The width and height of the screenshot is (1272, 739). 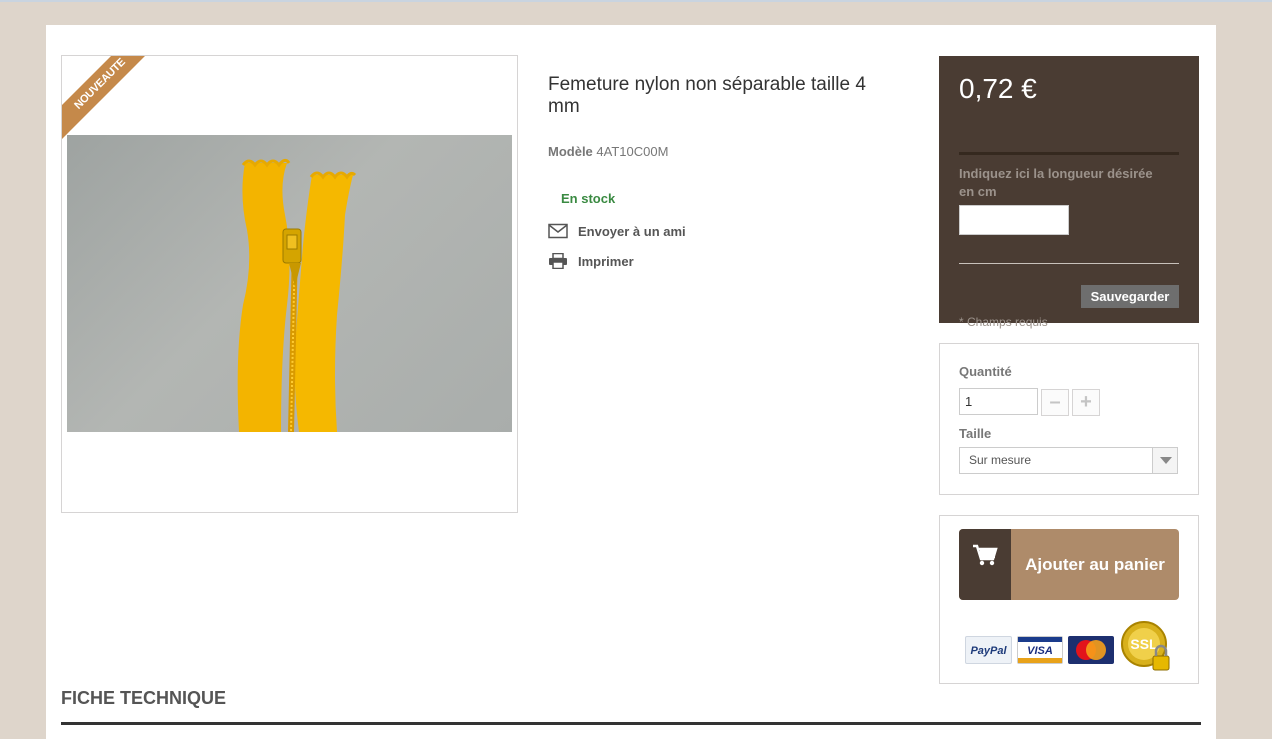 I want to click on size-selected-value: Sur mesure, so click(x=1000, y=460).